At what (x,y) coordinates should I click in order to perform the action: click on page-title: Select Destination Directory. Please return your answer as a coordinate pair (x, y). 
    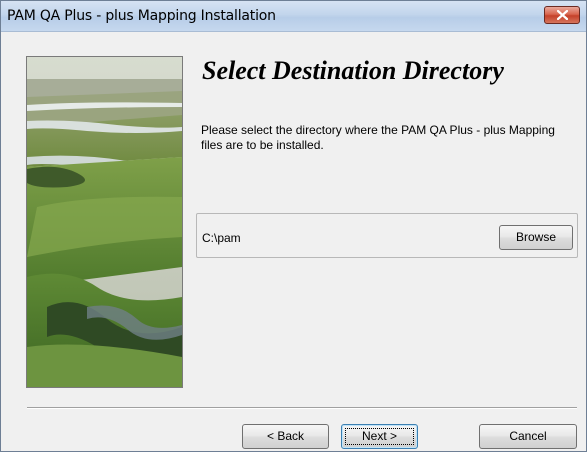
    Looking at the image, I should click on (353, 70).